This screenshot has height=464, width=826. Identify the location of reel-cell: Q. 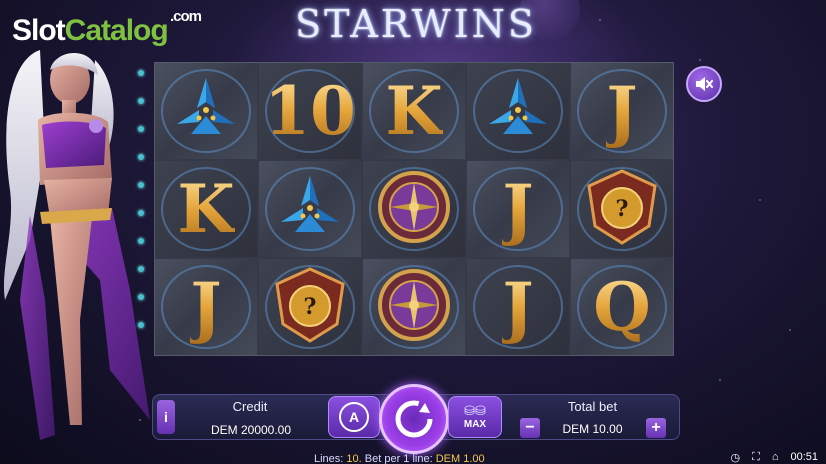
(622, 307).